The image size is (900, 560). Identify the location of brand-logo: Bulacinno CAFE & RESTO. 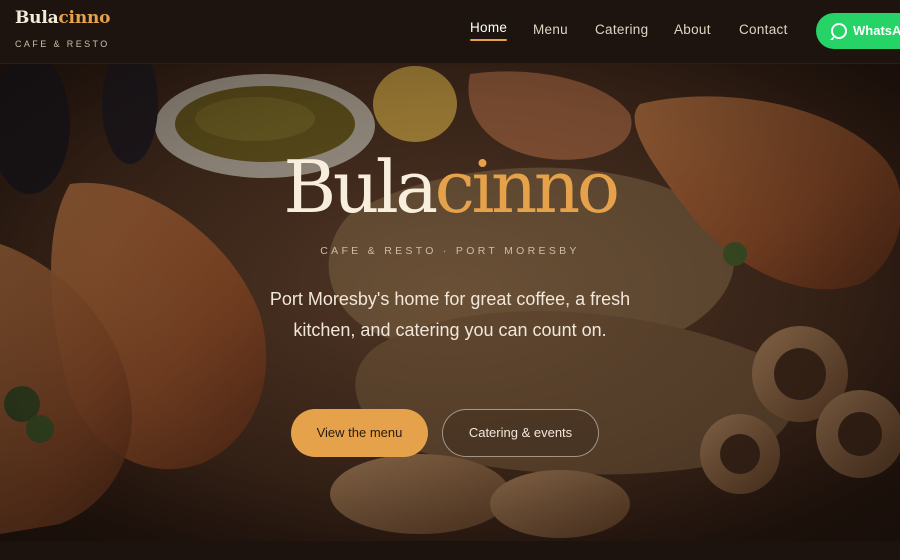
(62, 28).